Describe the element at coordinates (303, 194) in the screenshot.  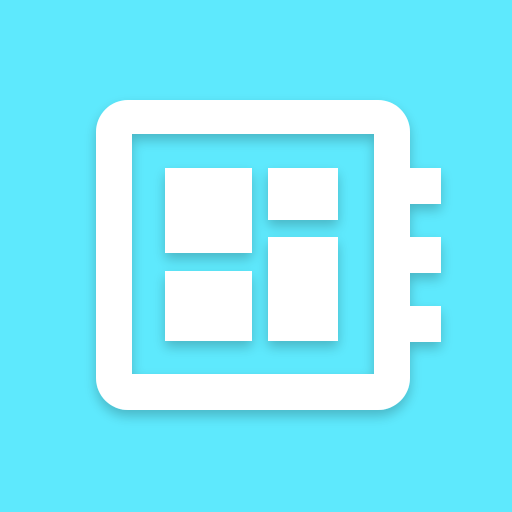
I see `dashboard-tile-top-right` at that location.